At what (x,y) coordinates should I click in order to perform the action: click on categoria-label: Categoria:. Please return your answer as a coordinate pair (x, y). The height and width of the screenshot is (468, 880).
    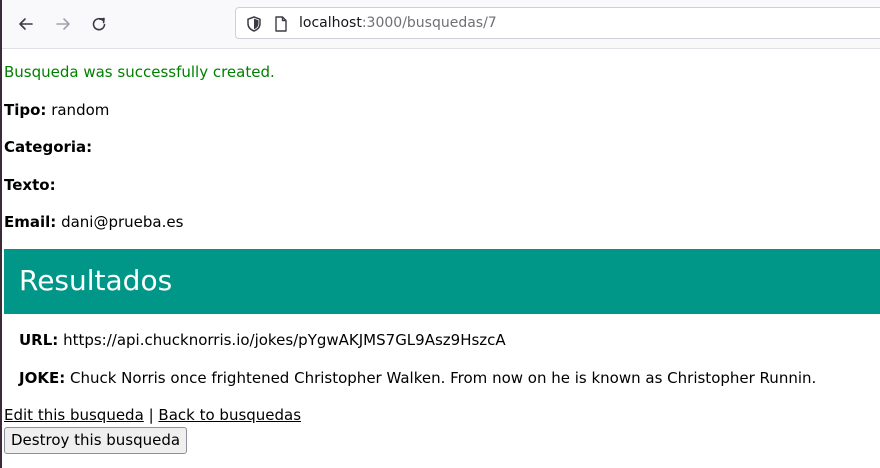
    Looking at the image, I should click on (48, 147).